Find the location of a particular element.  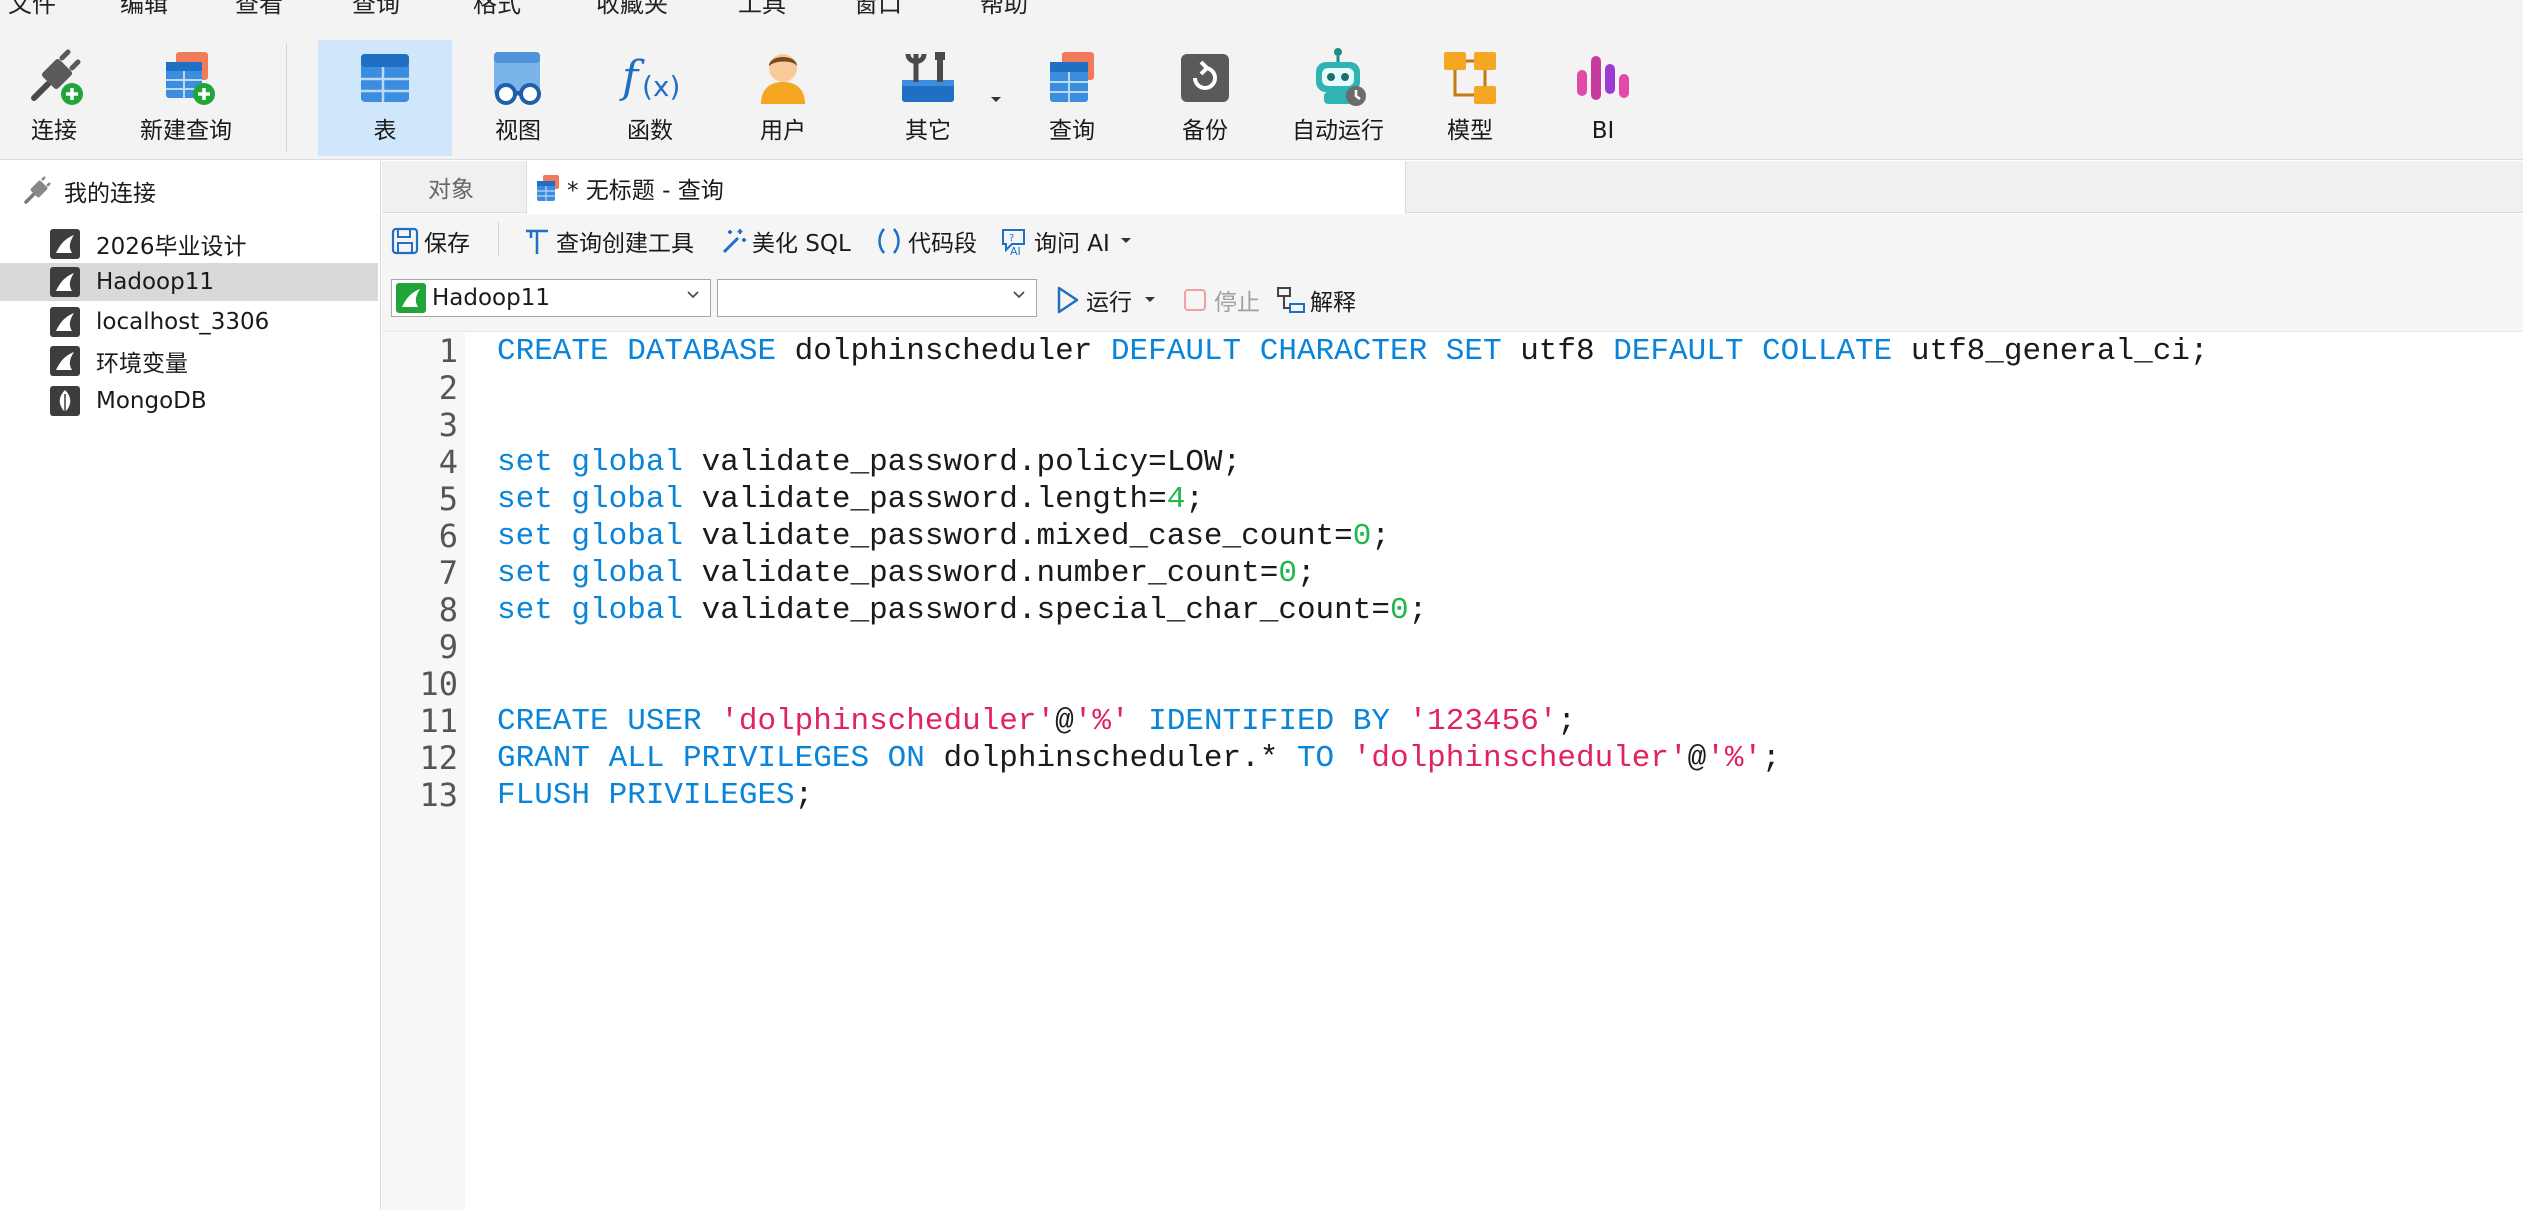

user-button: 用户 is located at coordinates (783, 99).